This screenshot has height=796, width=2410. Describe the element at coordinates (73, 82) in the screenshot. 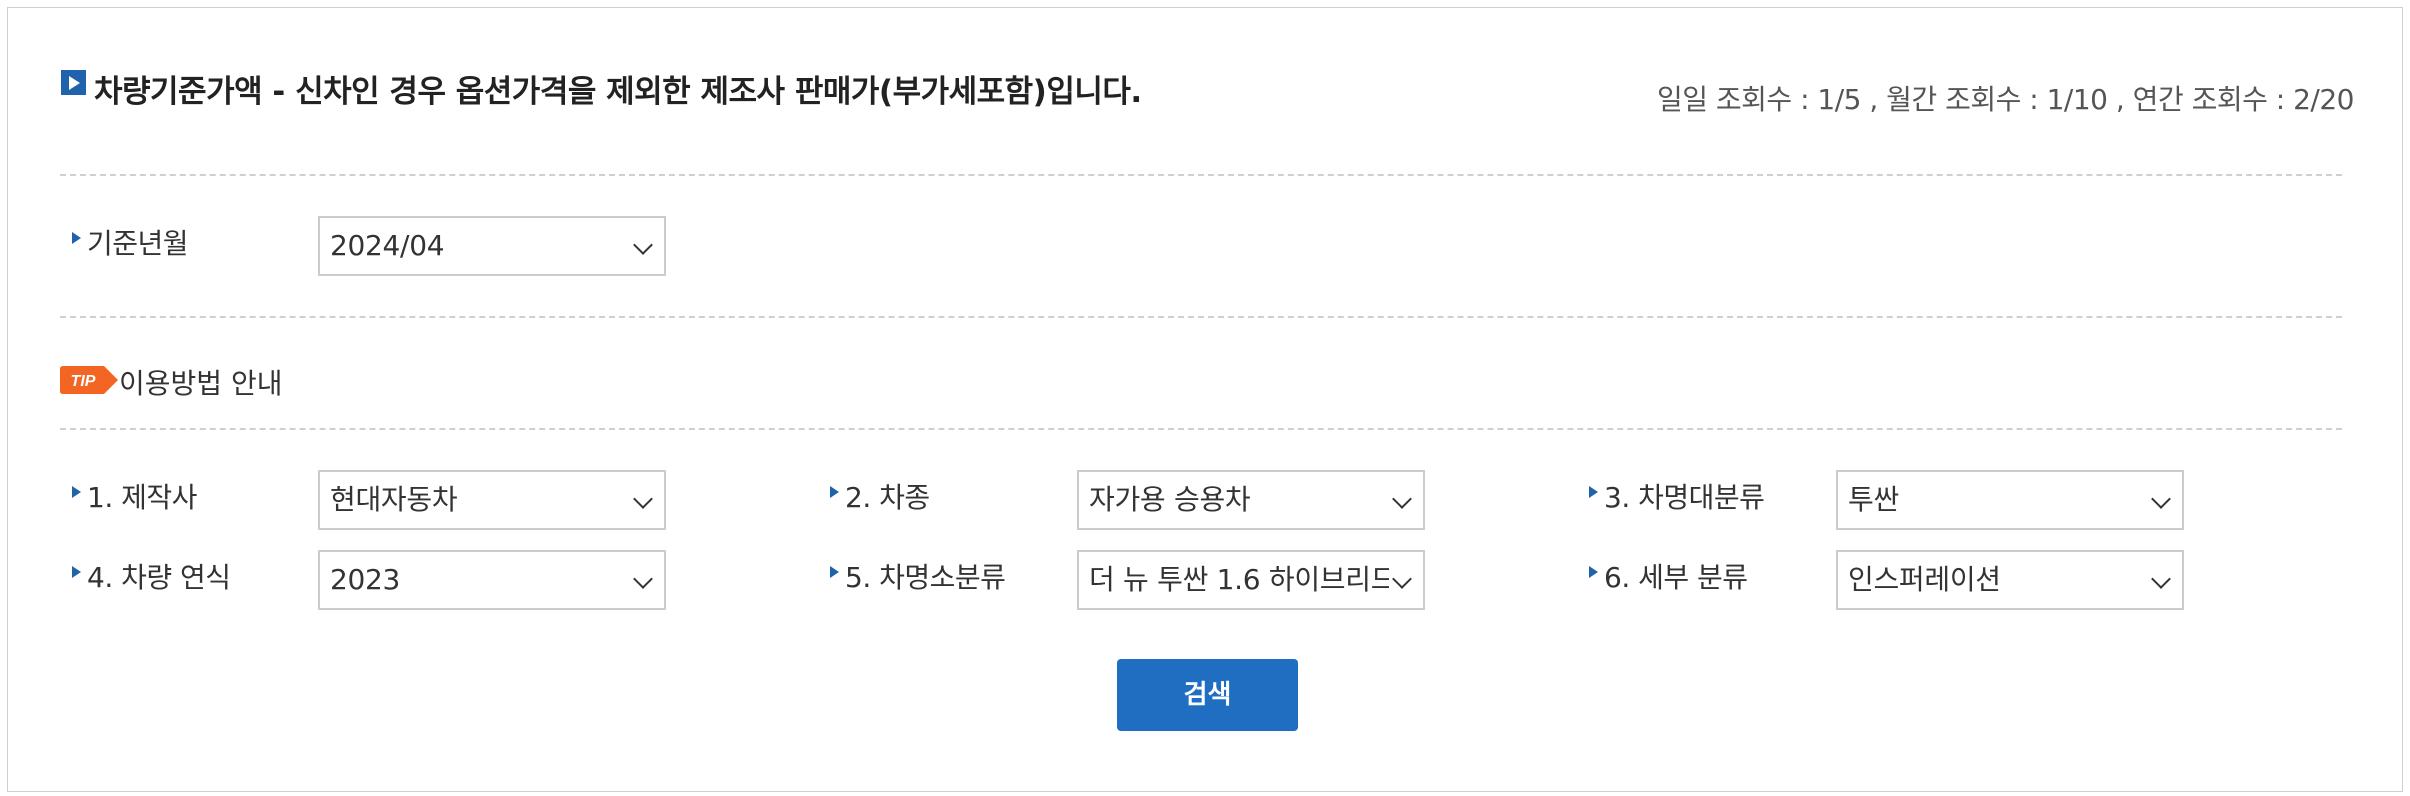

I see `title-bullet-icon` at that location.